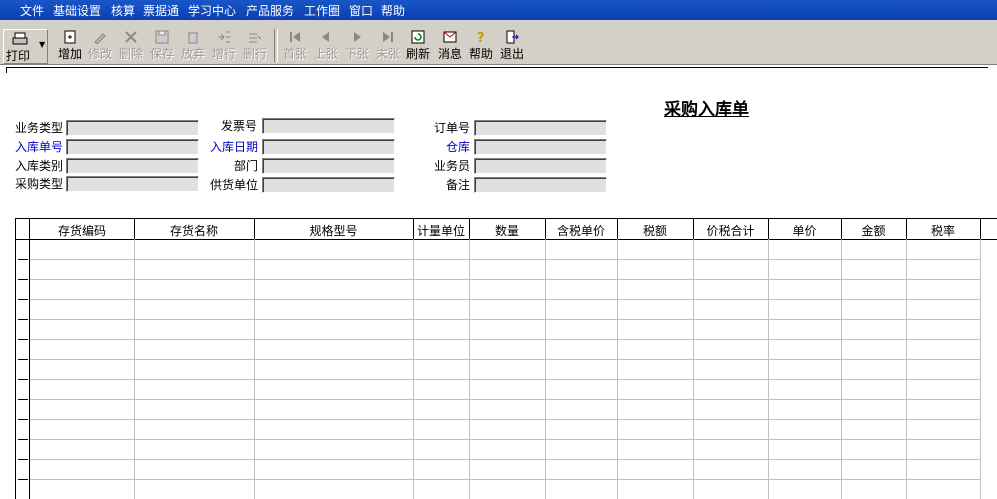 Image resolution: width=997 pixels, height=499 pixels. Describe the element at coordinates (295, 37) in the screenshot. I see `first-page-icon` at that location.